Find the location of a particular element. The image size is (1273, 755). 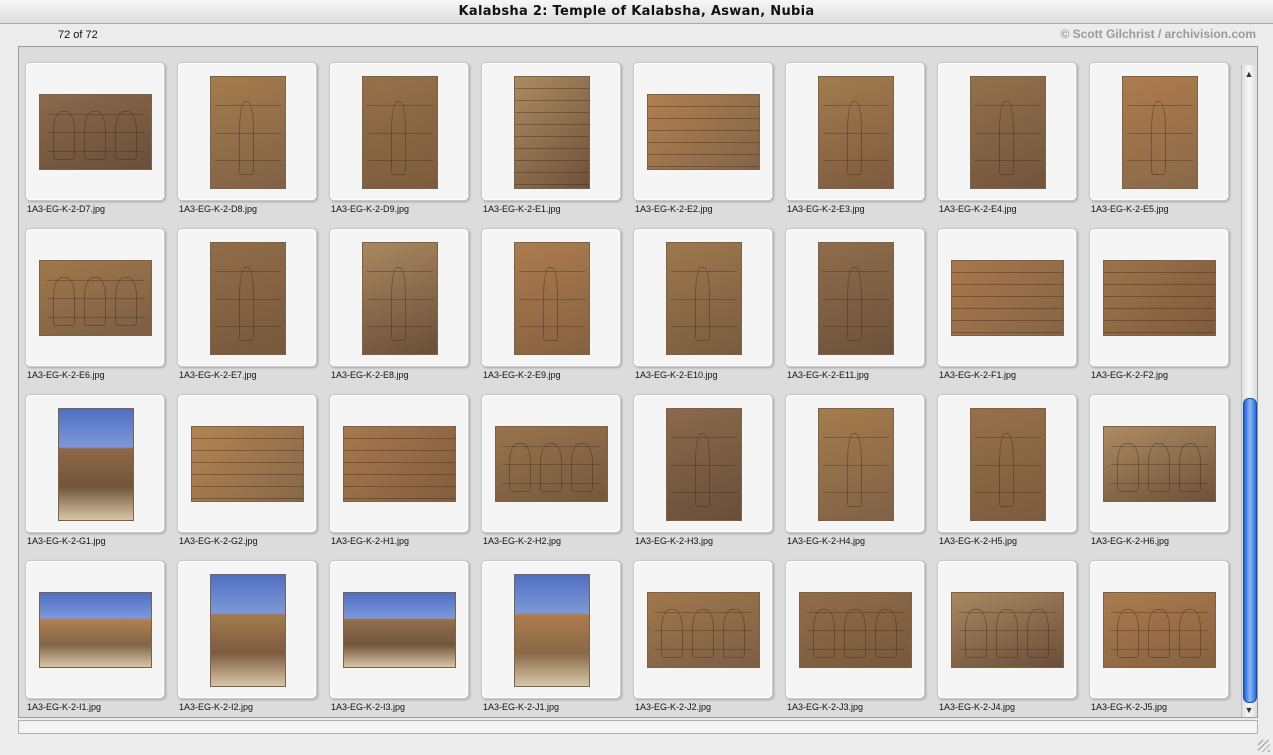

thumbnail-item: 1A3-EG-K-2-J3.jpg is located at coordinates (855, 628).